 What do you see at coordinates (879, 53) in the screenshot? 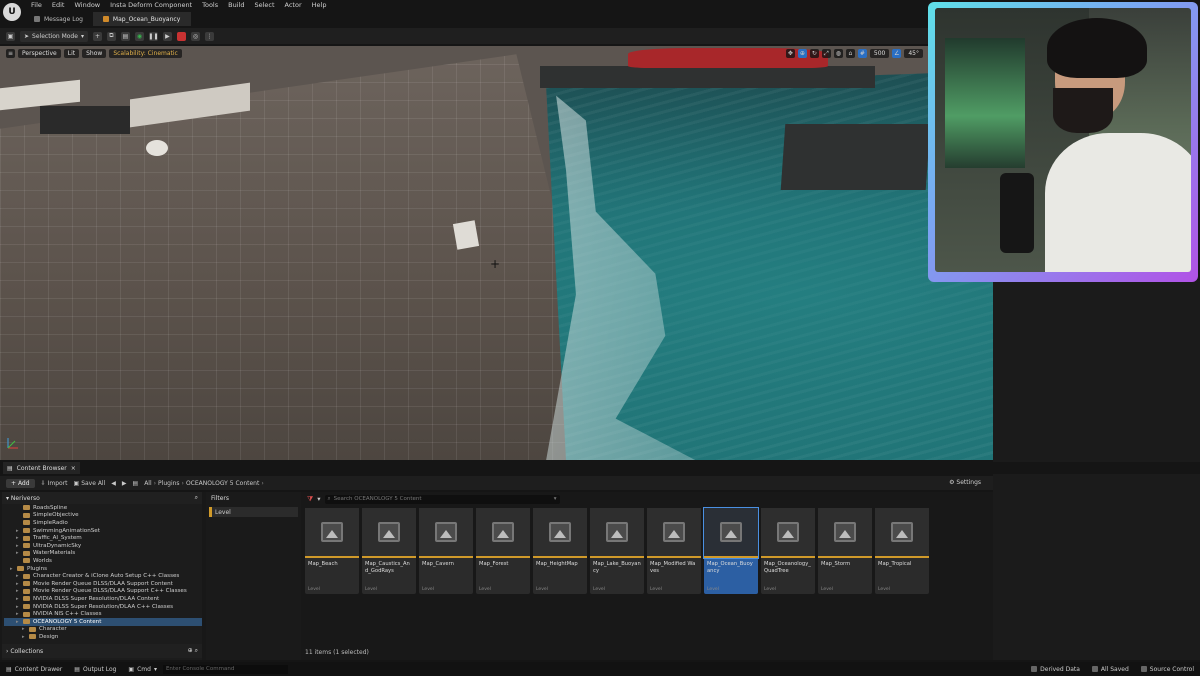
I see `grid-size-value: 500` at bounding box center [879, 53].